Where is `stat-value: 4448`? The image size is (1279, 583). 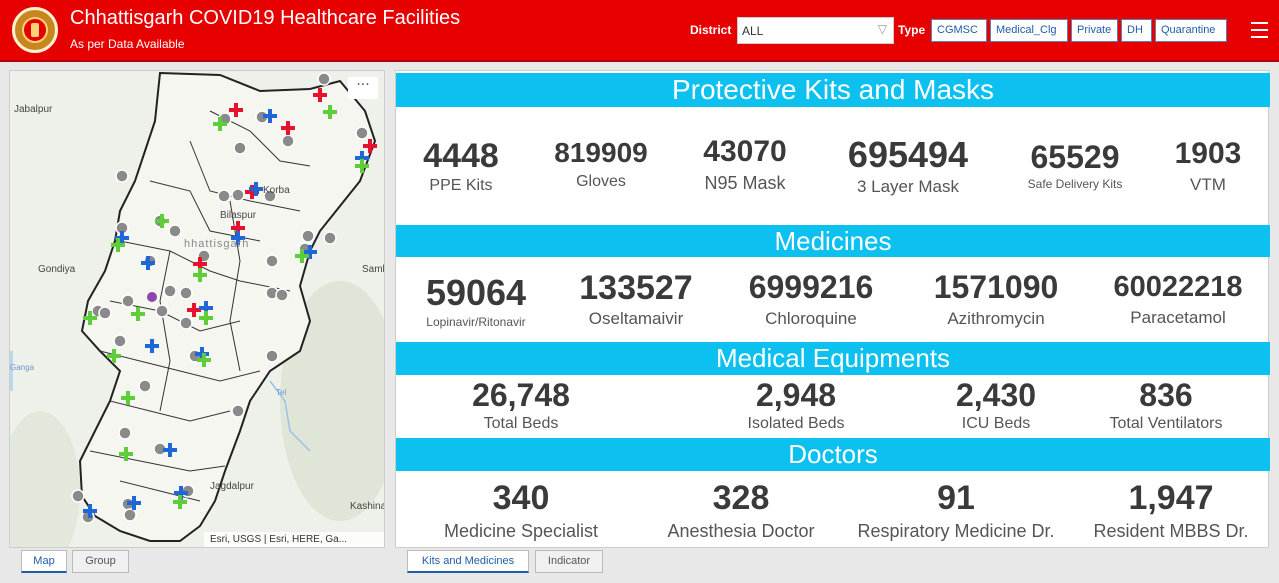
stat-value: 4448 is located at coordinates (461, 156).